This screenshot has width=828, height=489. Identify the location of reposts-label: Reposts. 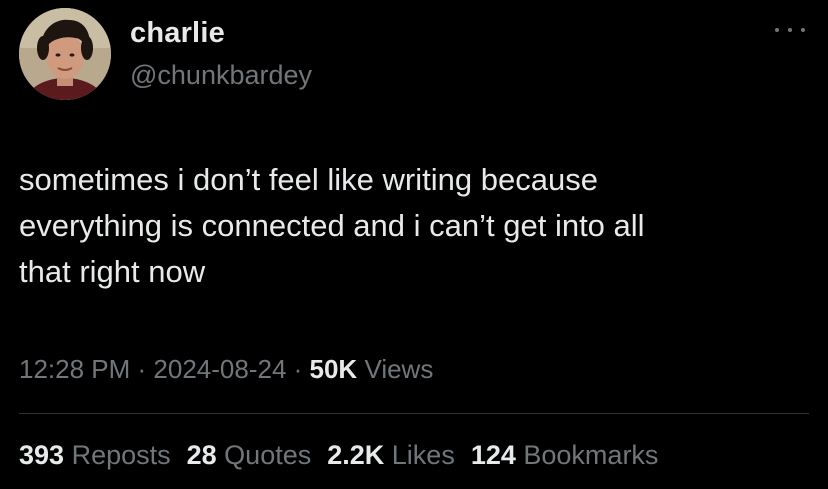
(117, 455).